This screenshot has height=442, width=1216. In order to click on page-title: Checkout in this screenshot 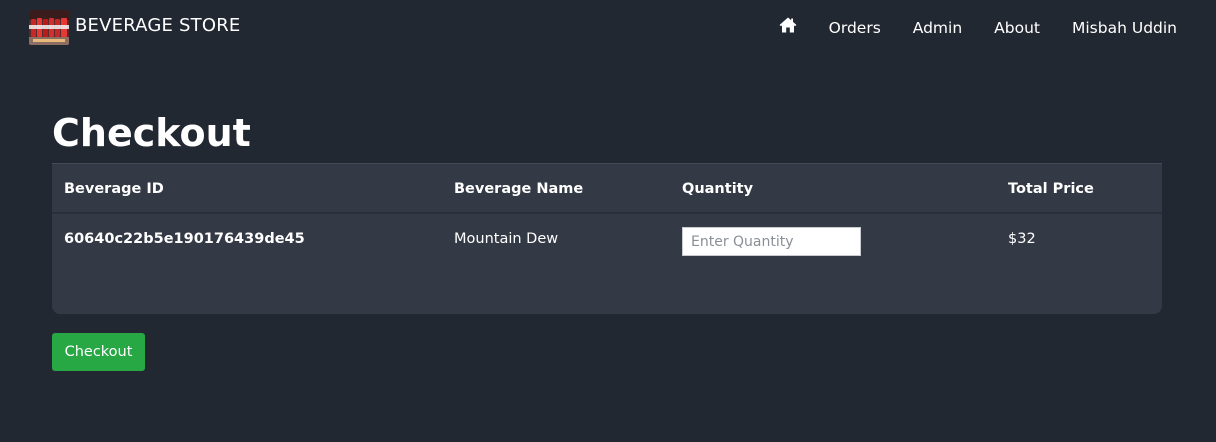, I will do `click(151, 133)`.